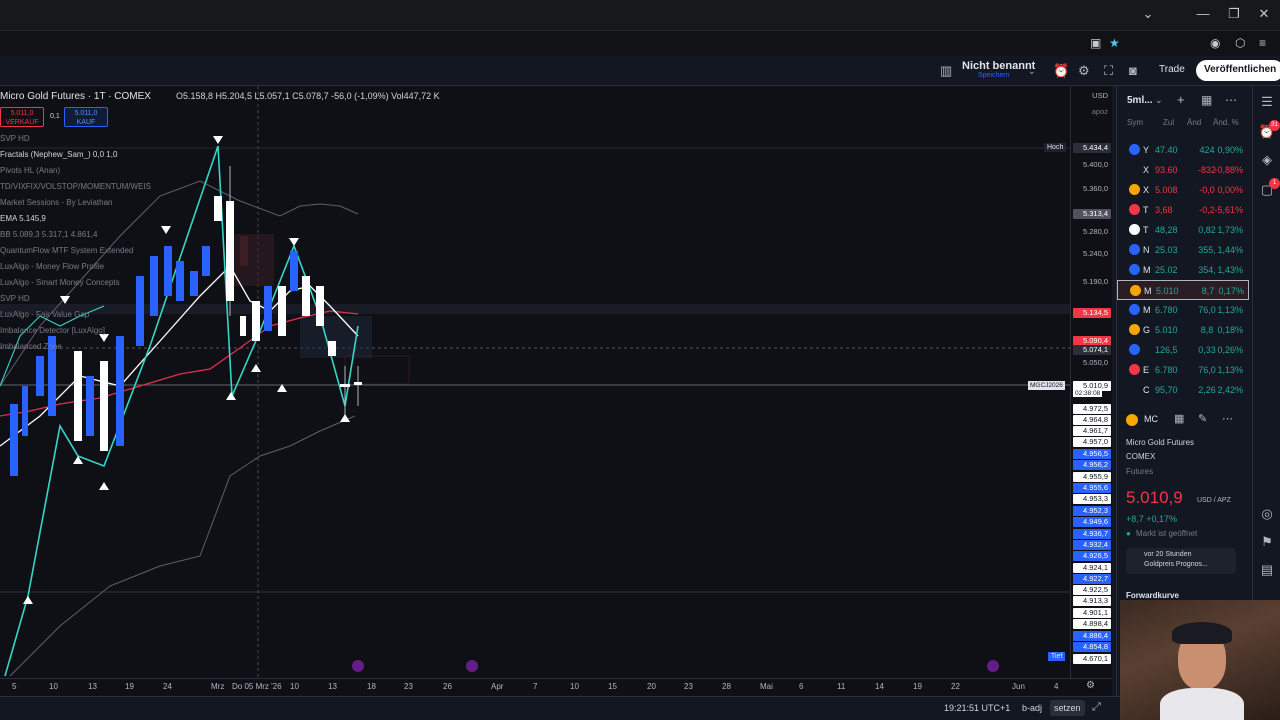  What do you see at coordinates (1203, 13) in the screenshot?
I see `minimize-icon: —` at bounding box center [1203, 13].